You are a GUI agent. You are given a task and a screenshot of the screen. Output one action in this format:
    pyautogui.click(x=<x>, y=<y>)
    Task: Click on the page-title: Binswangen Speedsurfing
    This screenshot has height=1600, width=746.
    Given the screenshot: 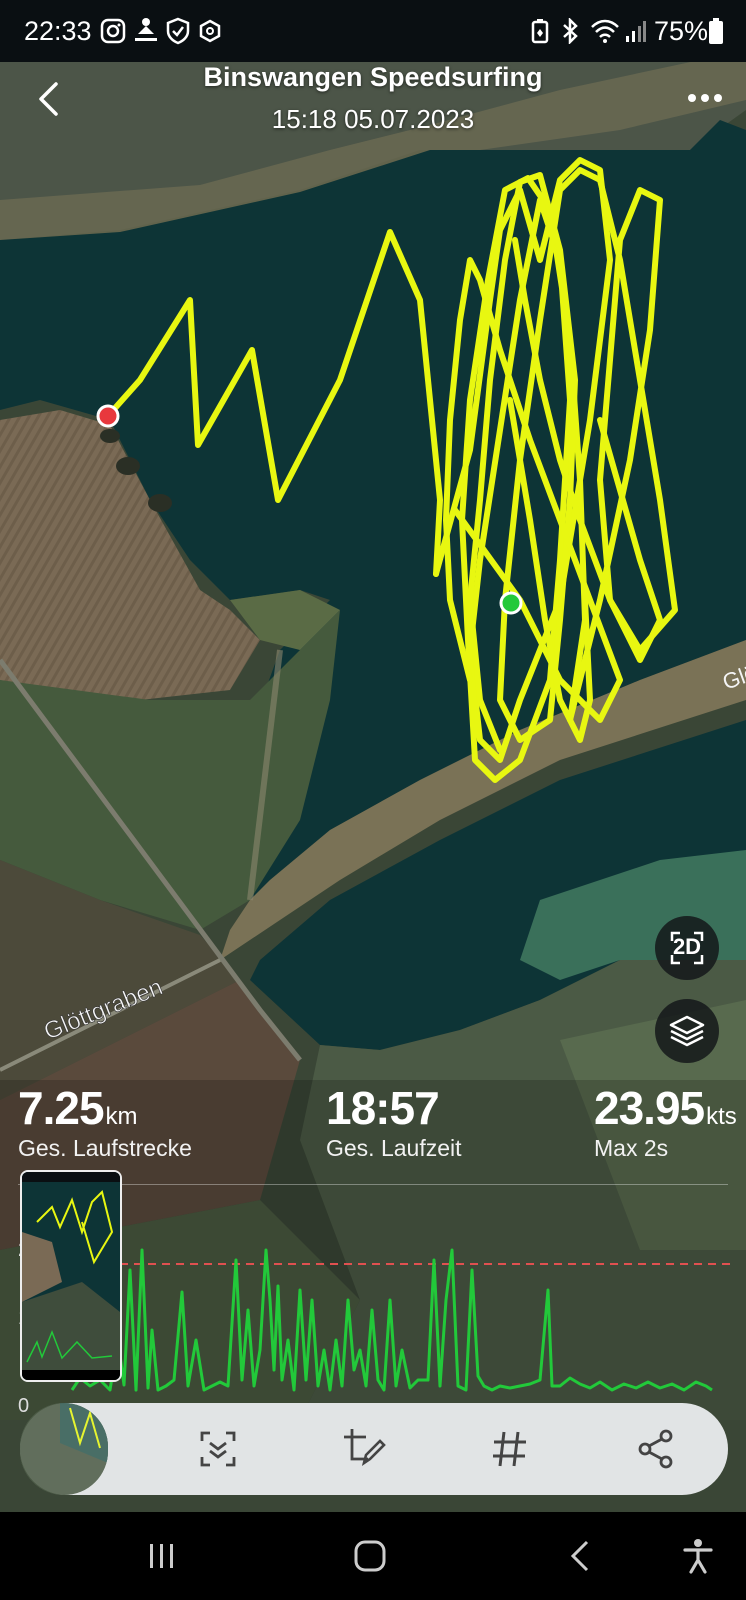 What is the action you would take?
    pyautogui.click(x=373, y=77)
    